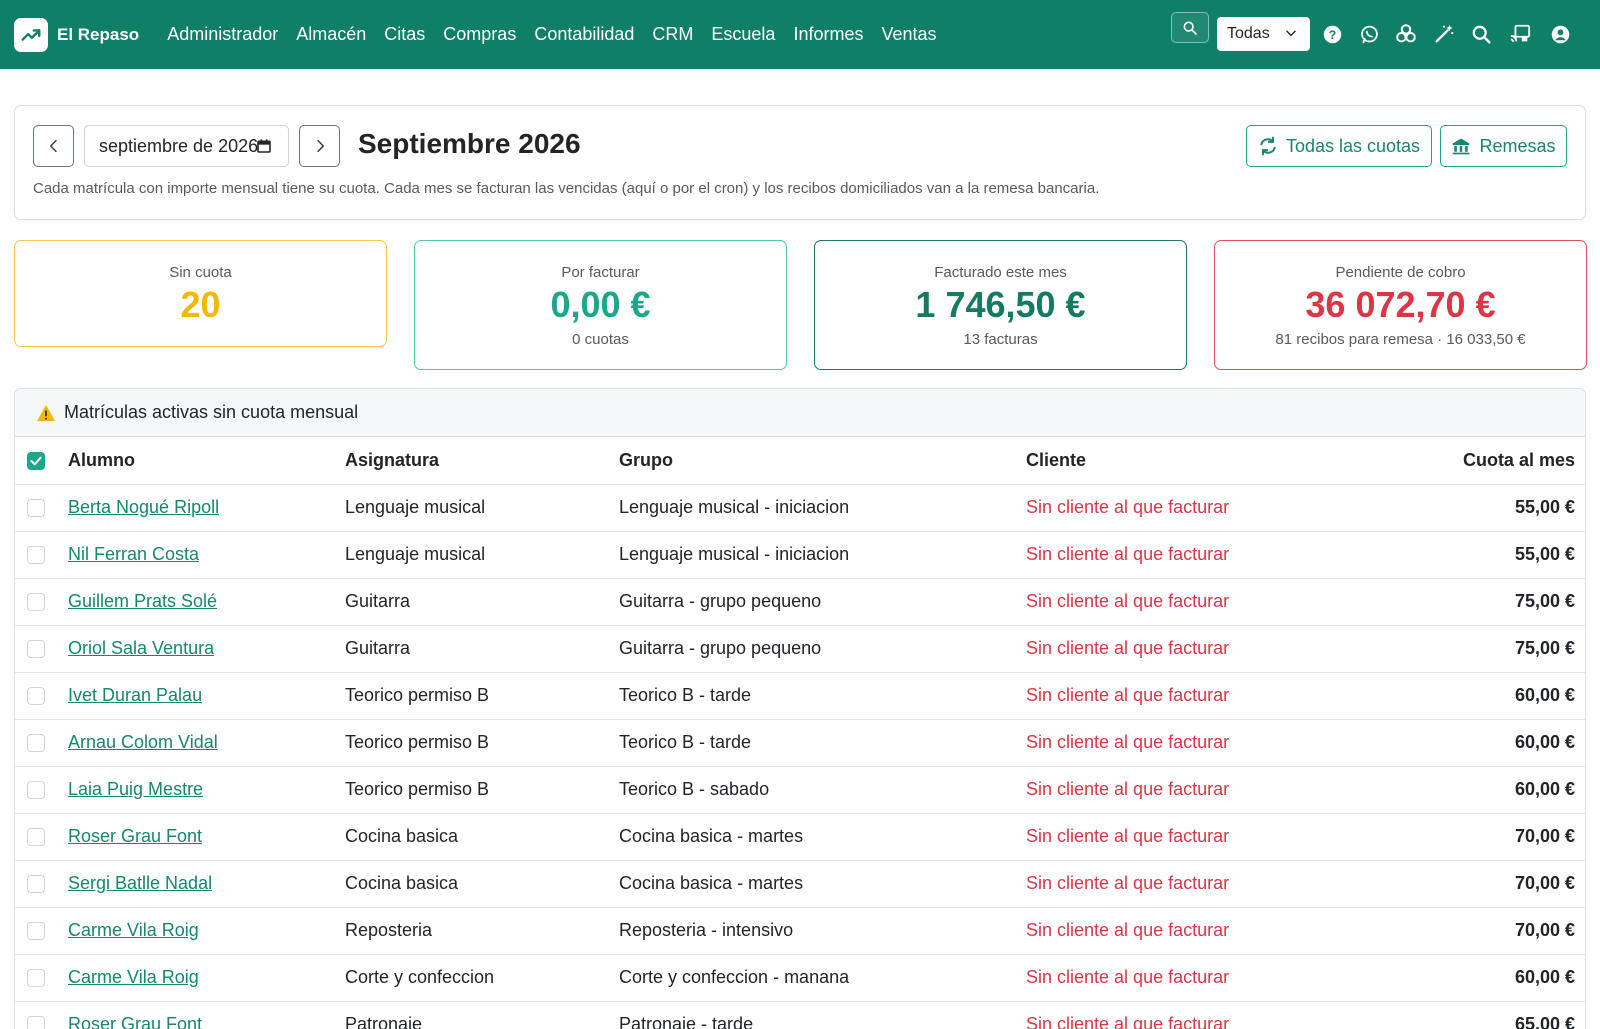  What do you see at coordinates (140, 883) in the screenshot?
I see `student-link: Sergi Batlle Nadal` at bounding box center [140, 883].